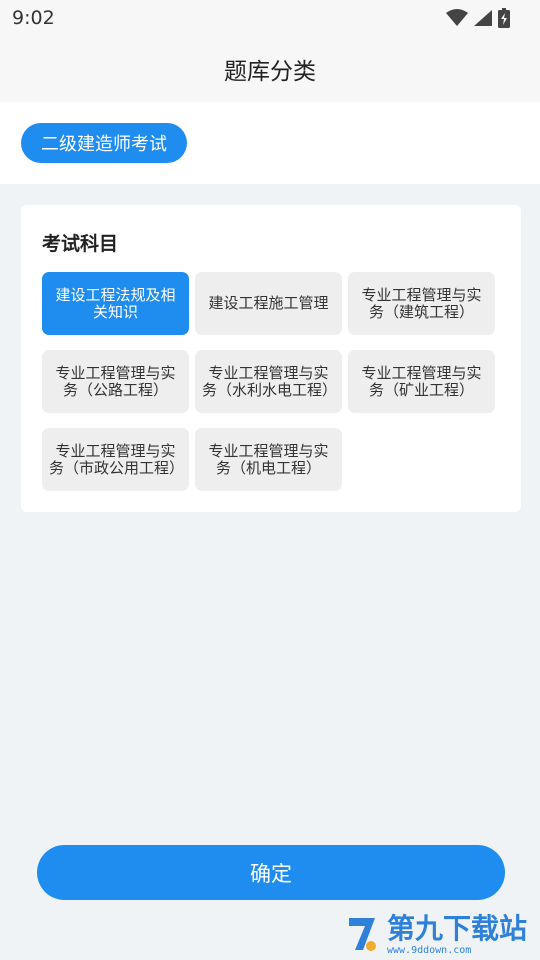 The height and width of the screenshot is (960, 540). What do you see at coordinates (457, 928) in the screenshot?
I see `watermark-main: 第九下载站` at bounding box center [457, 928].